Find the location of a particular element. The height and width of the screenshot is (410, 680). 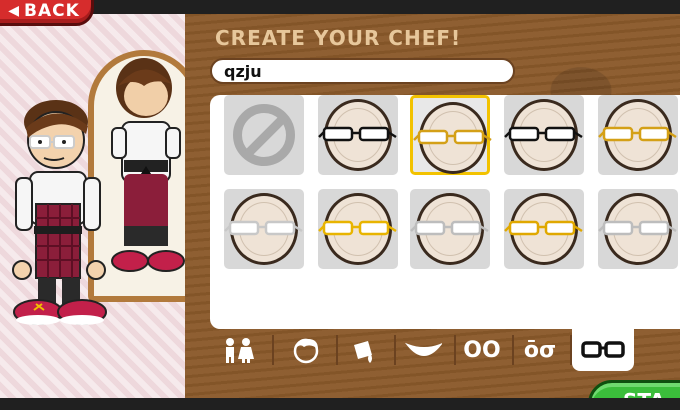

page-title: CREATE YOUR CHEF! is located at coordinates (338, 38).